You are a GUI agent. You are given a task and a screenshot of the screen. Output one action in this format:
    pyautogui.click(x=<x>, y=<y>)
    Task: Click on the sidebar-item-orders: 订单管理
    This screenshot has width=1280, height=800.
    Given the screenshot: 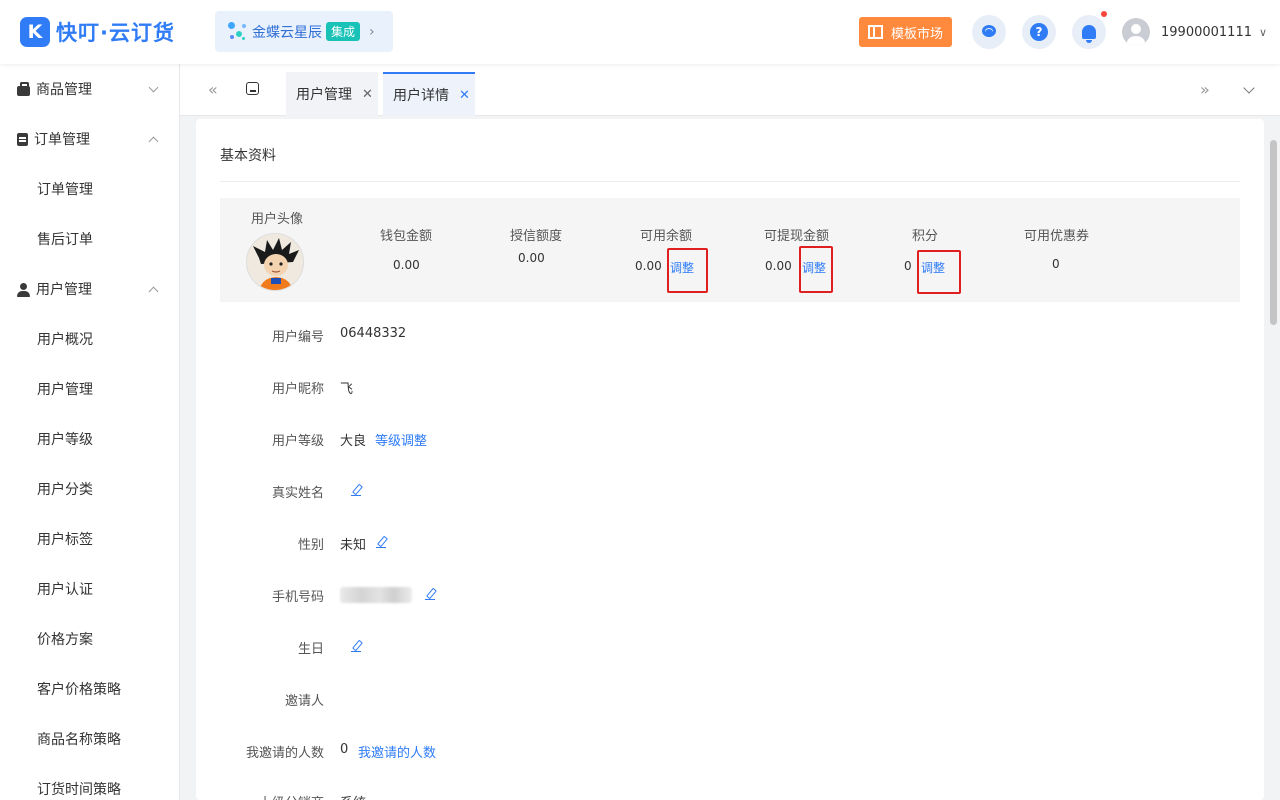 What is the action you would take?
    pyautogui.click(x=89, y=189)
    